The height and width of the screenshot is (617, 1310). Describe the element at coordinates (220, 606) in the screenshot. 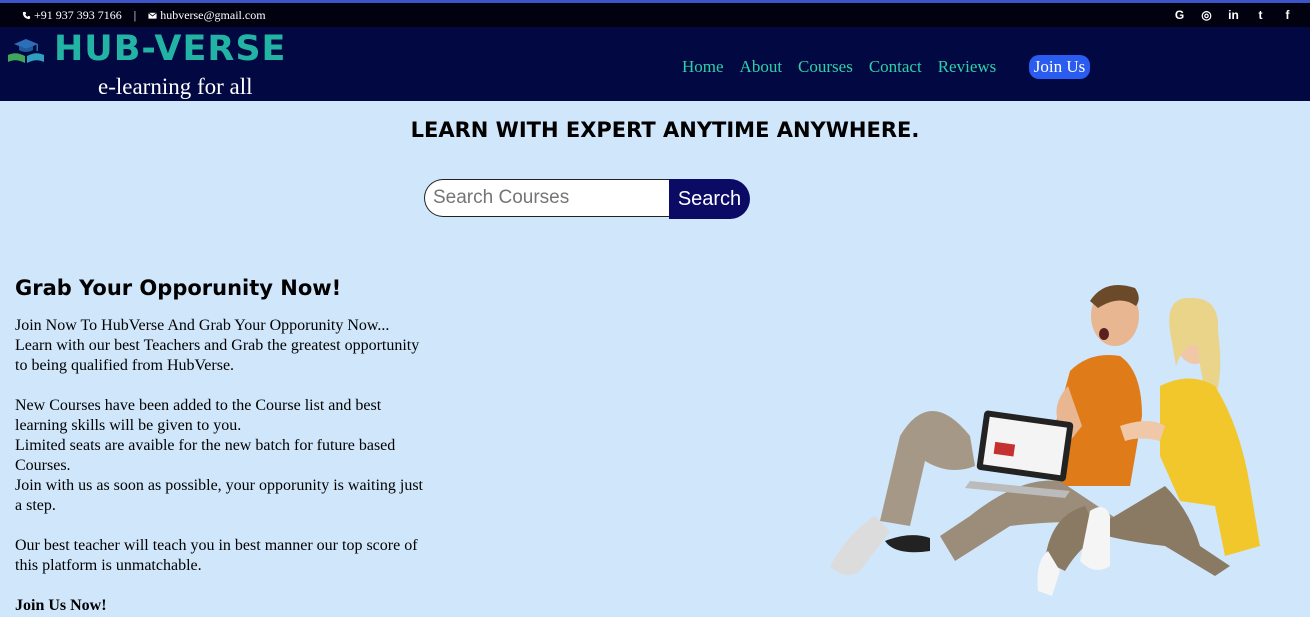

I see `join-now-cta: Join Us Now!` at that location.